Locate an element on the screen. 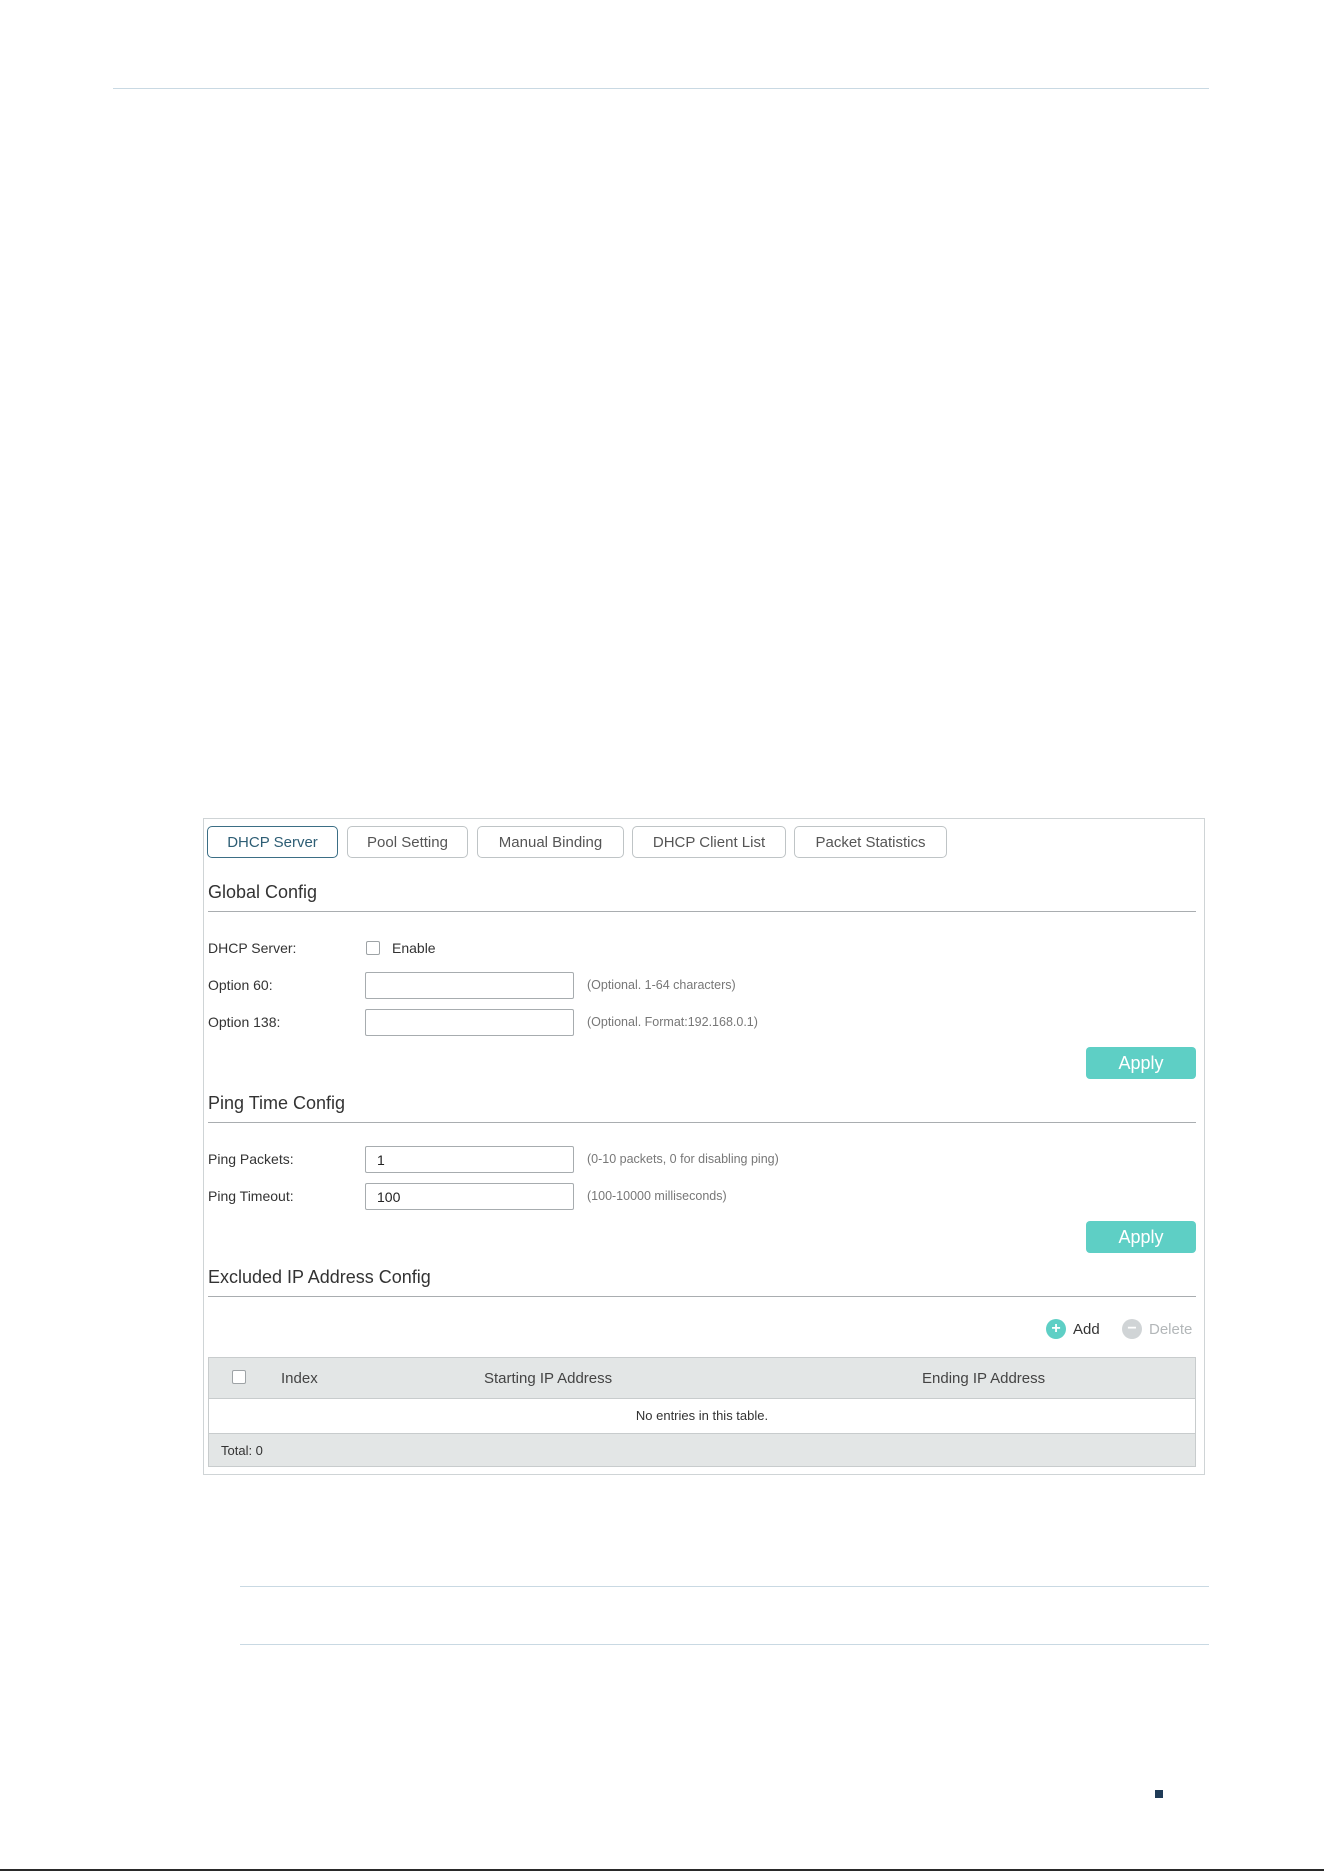 The width and height of the screenshot is (1324, 1872). add-circle-icon: + is located at coordinates (1056, 1329).